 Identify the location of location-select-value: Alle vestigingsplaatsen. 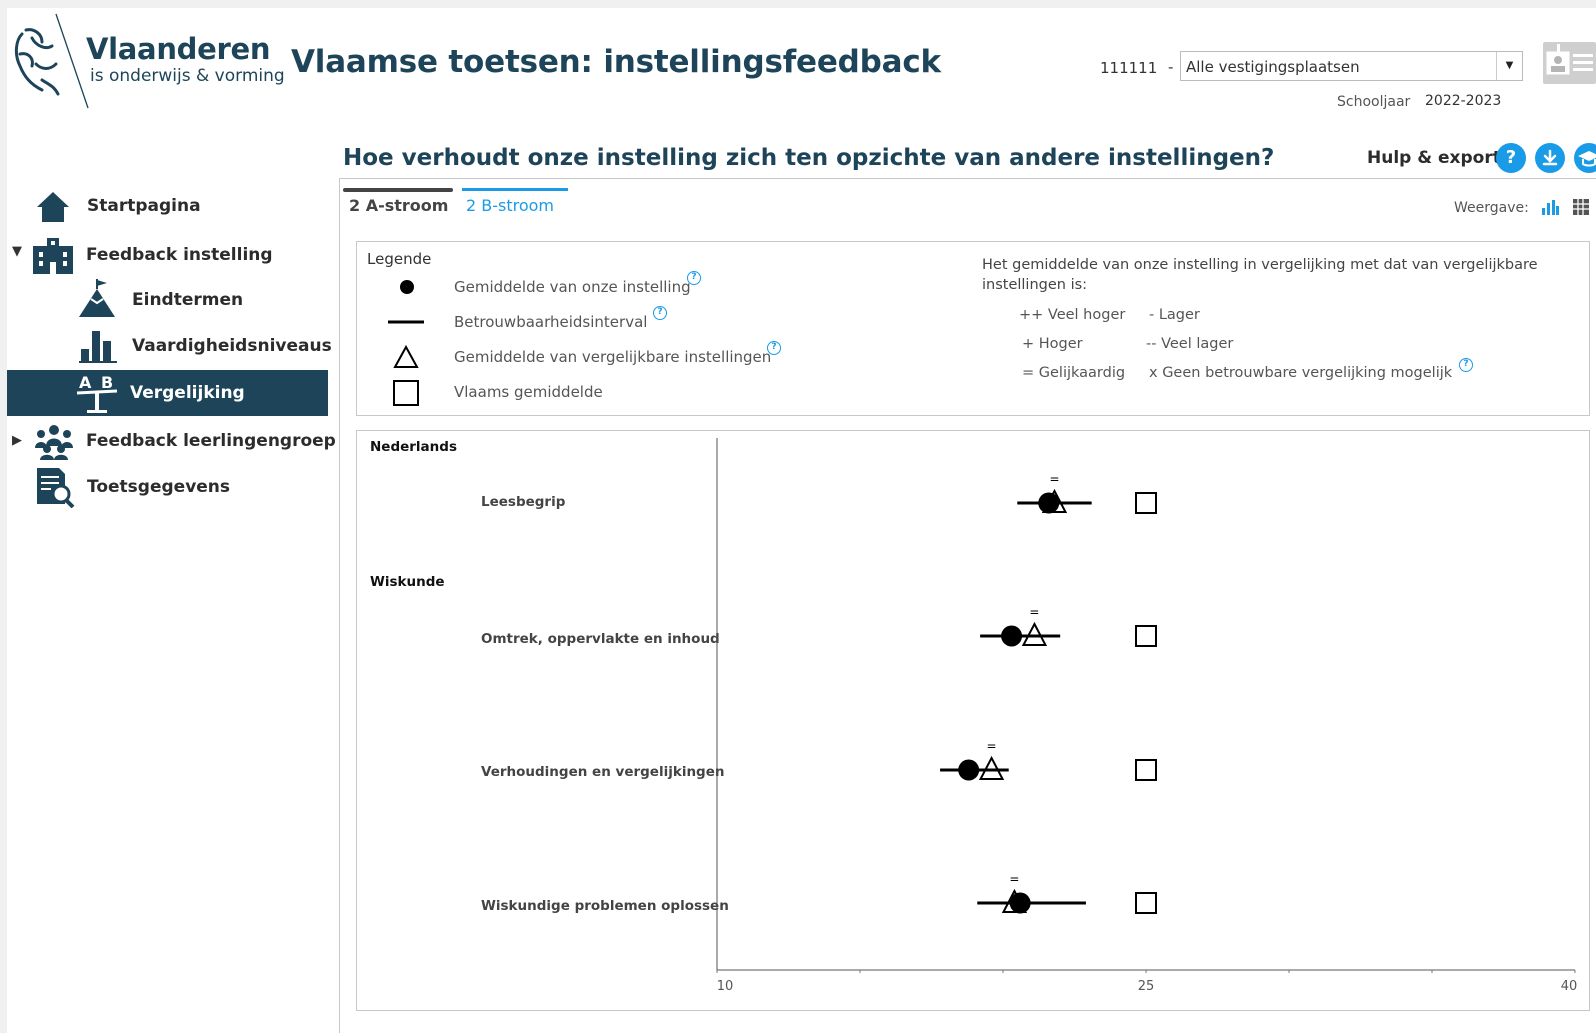
(1273, 67).